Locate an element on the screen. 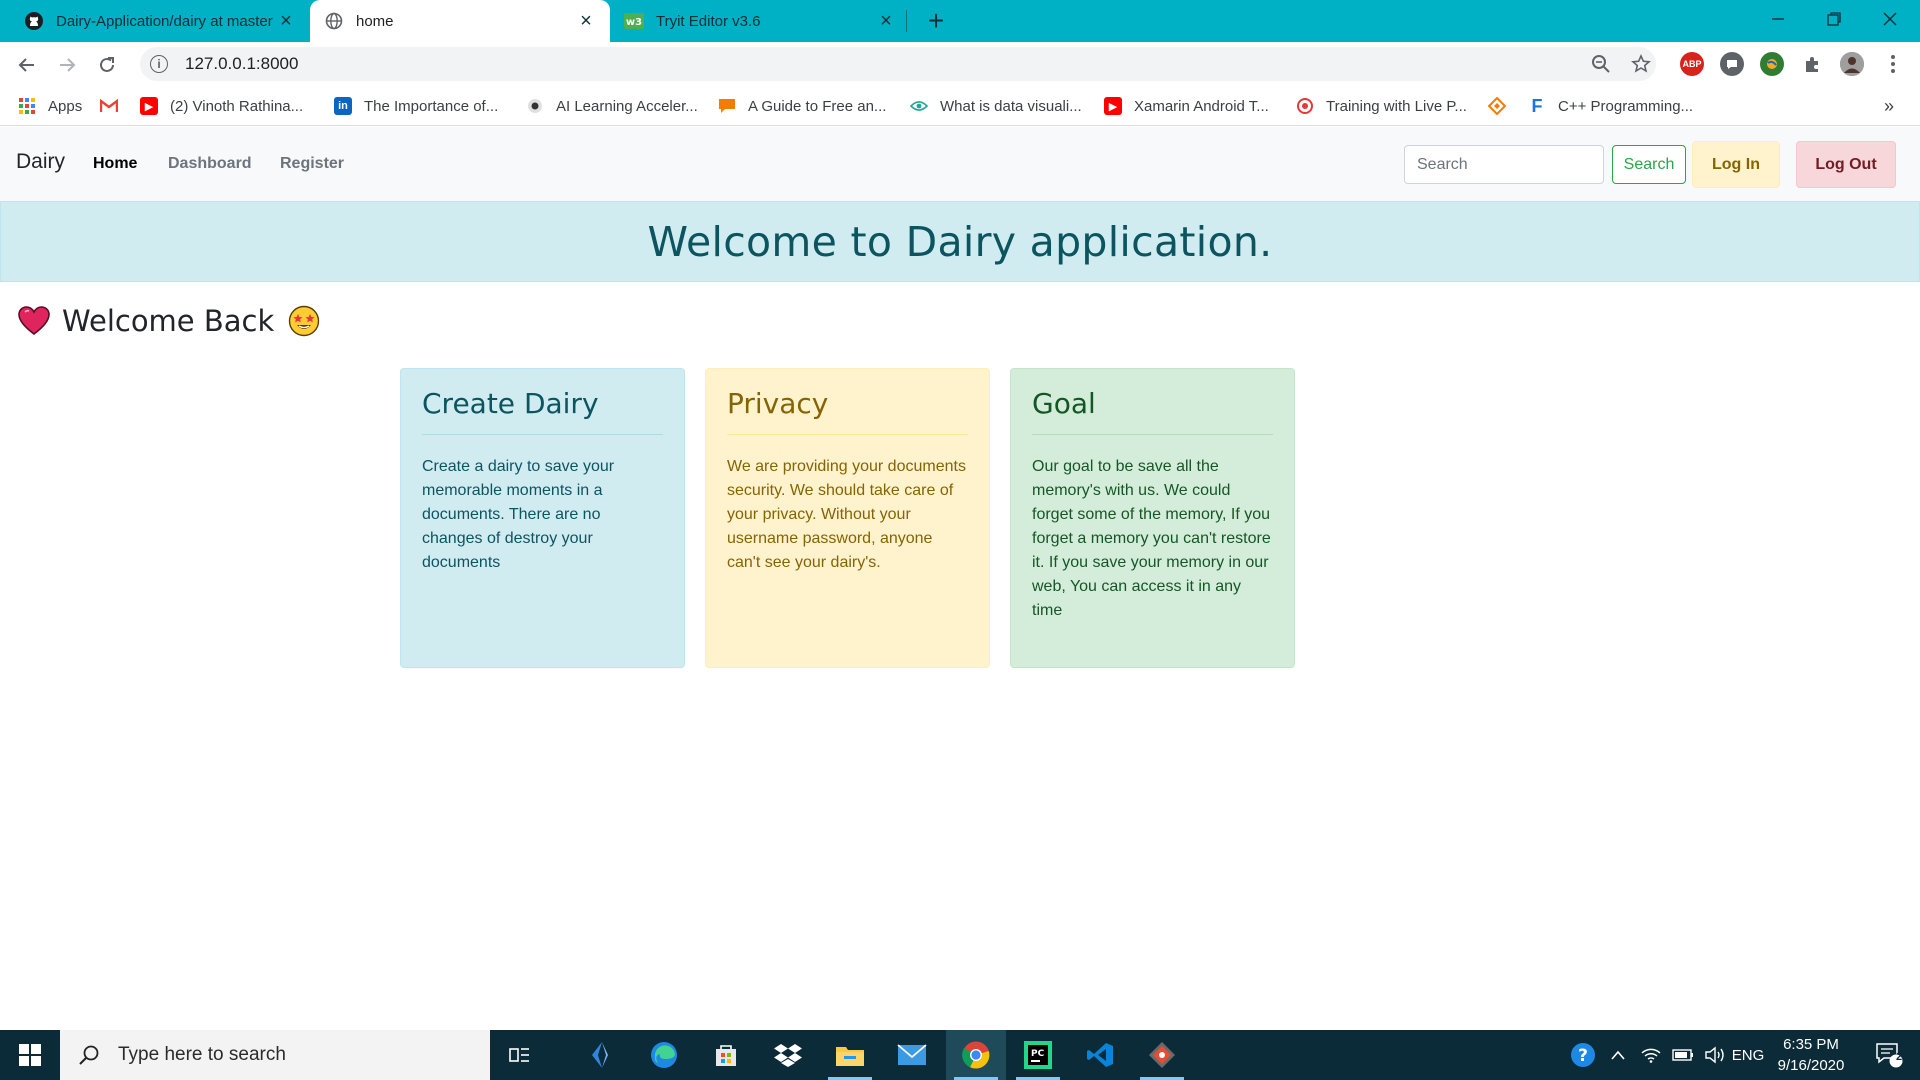 The height and width of the screenshot is (1080, 1920). visual-studio-icon is located at coordinates (600, 1055).